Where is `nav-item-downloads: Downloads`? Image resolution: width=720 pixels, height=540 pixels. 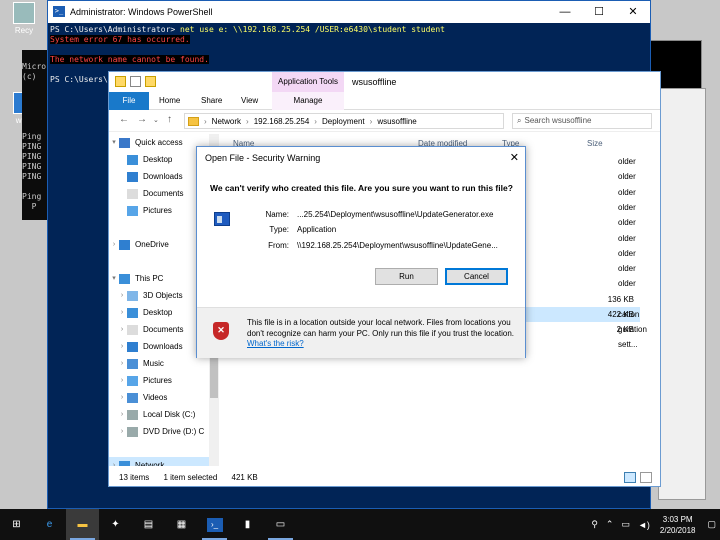
nav-item-downloads: Downloads is located at coordinates (159, 176).